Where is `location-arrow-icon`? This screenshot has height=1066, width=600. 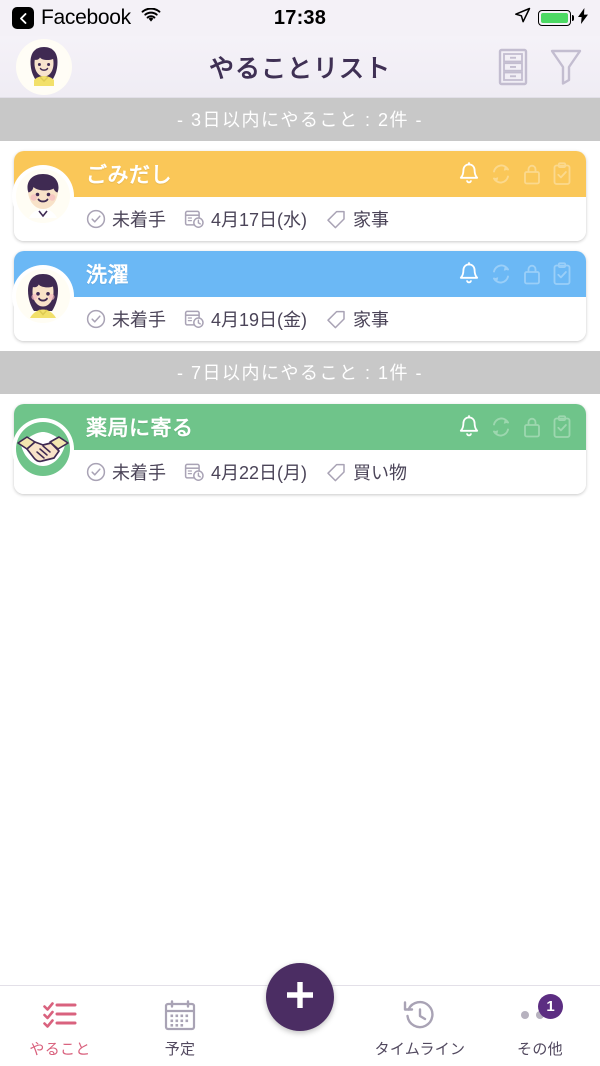
location-arrow-icon is located at coordinates (522, 18).